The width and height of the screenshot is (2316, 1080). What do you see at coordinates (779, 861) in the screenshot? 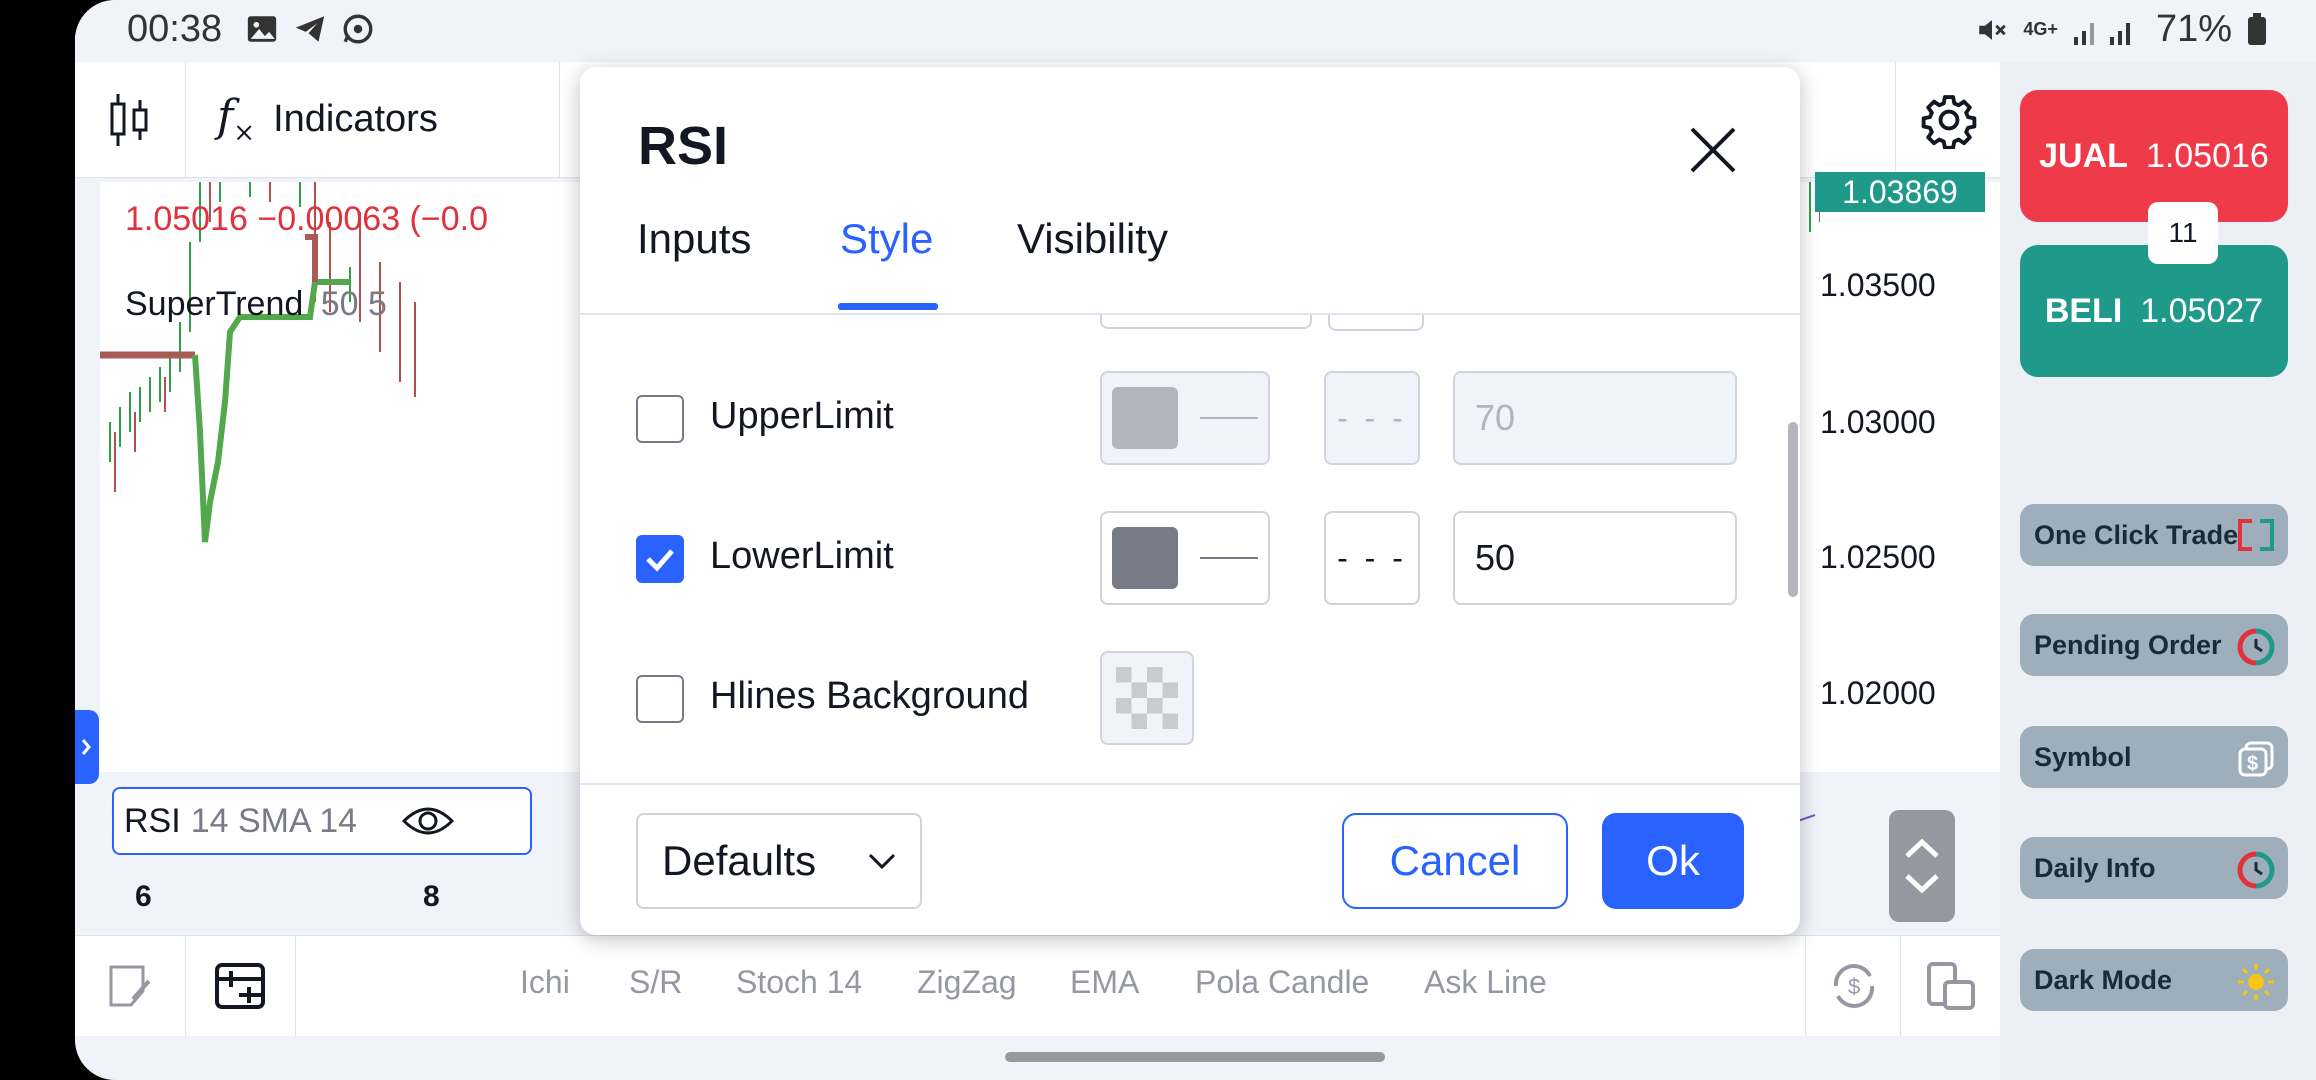
I see `defaults-dropdown: Defaults` at bounding box center [779, 861].